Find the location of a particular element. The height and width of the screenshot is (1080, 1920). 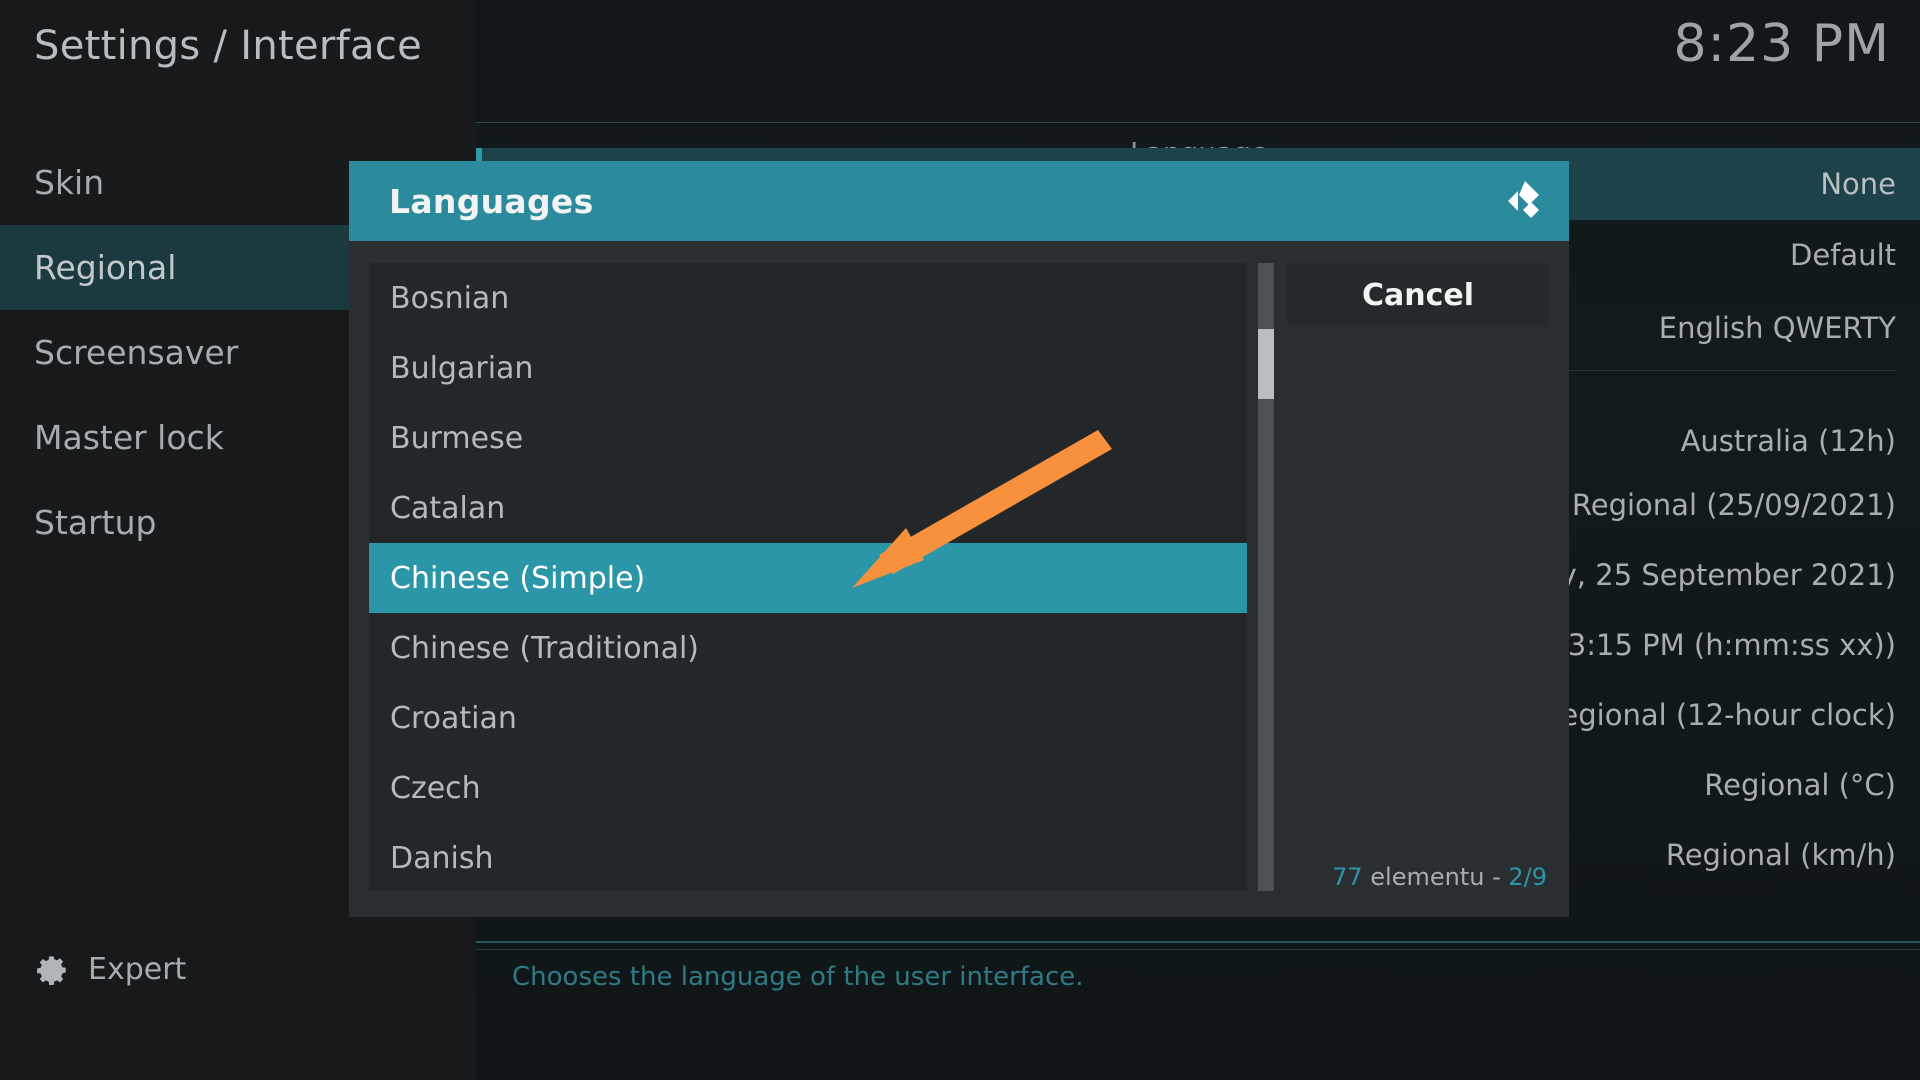

list-item-selected: Chinese (Simple) is located at coordinates (808, 578).